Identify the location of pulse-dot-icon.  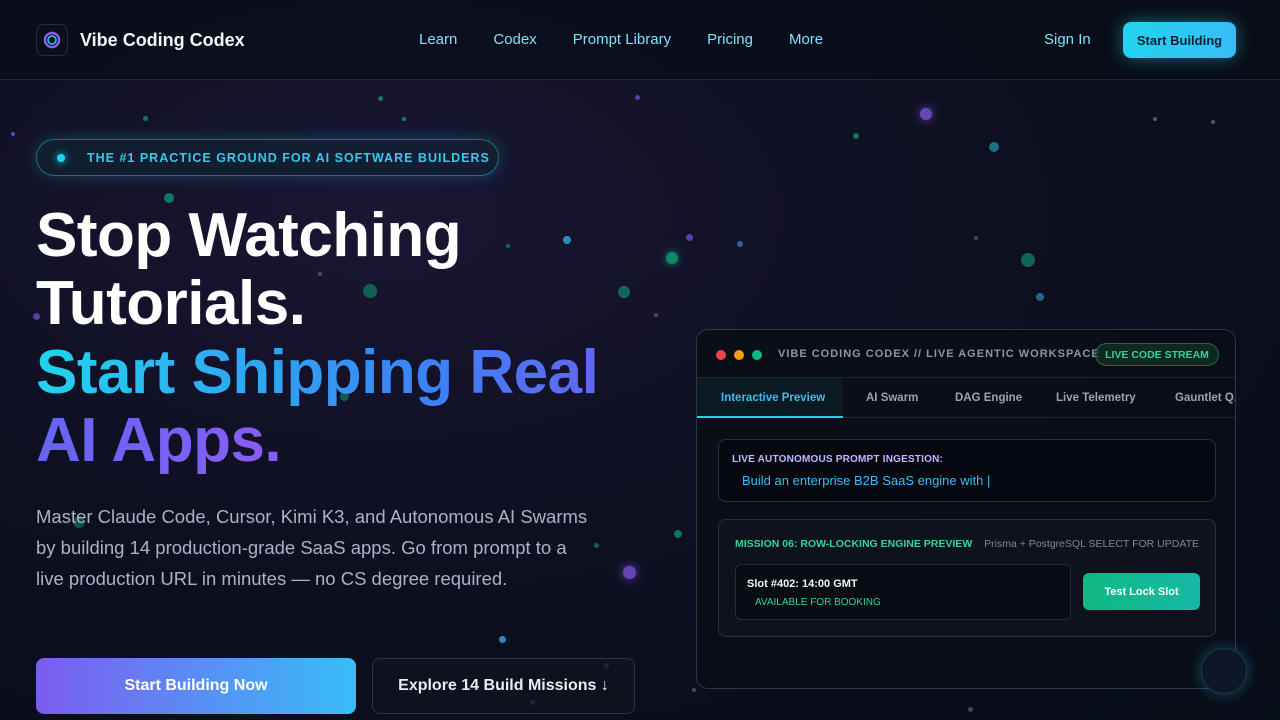
(61, 157).